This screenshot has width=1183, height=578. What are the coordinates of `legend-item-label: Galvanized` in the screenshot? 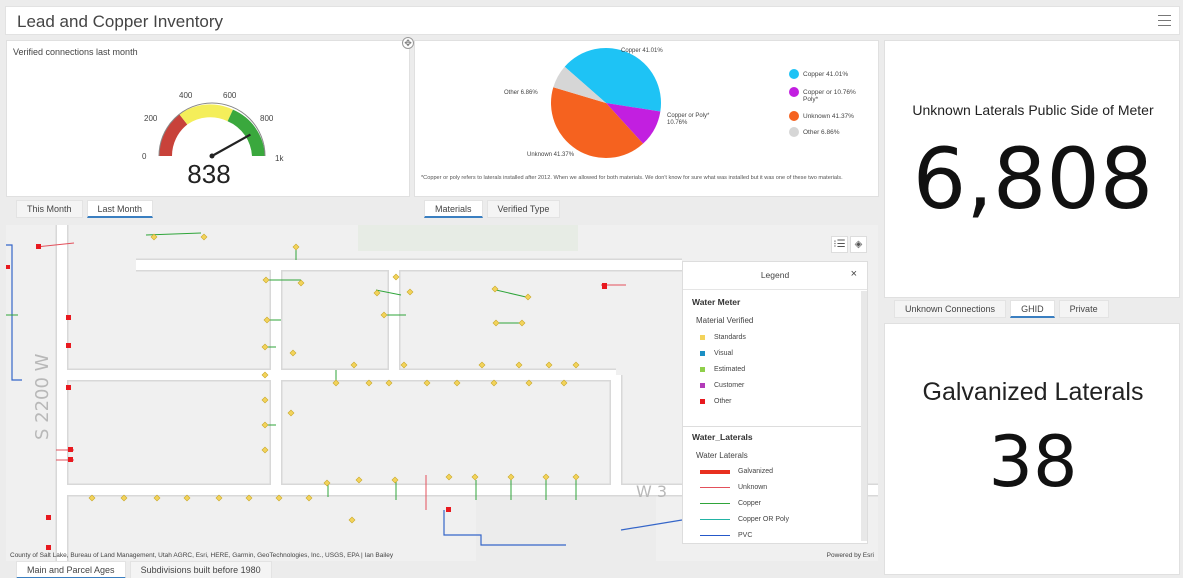 It's located at (756, 471).